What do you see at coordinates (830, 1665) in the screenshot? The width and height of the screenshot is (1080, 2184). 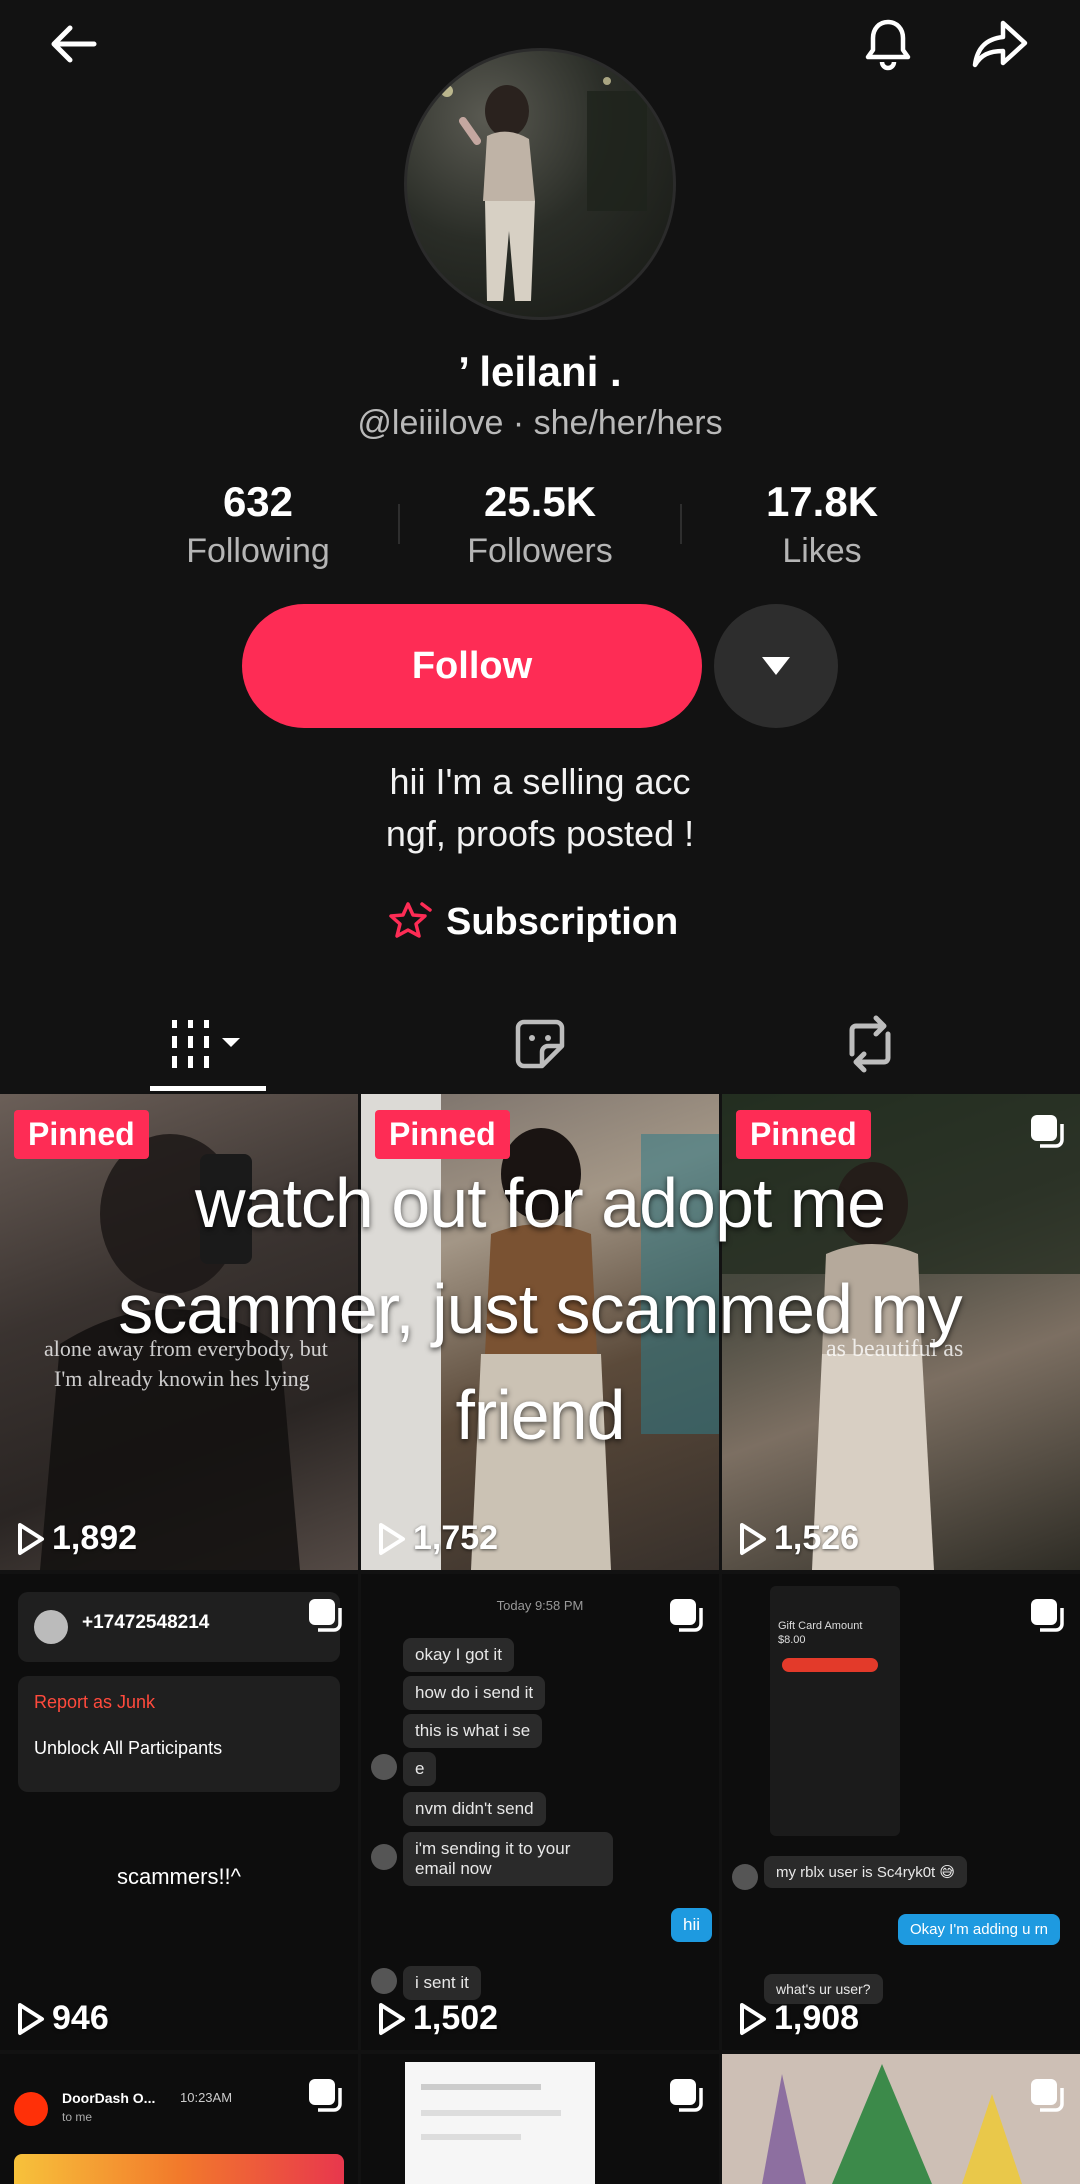 I see `red-button-graphic` at bounding box center [830, 1665].